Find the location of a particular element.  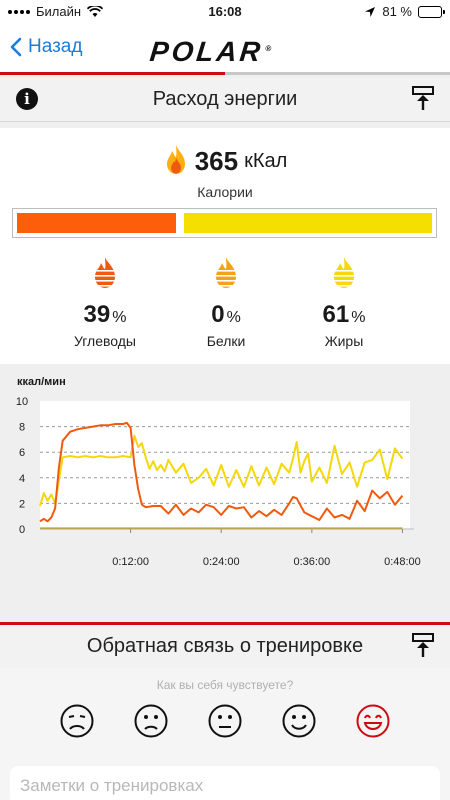

carbs-percent-value: 39 is located at coordinates (97, 314).